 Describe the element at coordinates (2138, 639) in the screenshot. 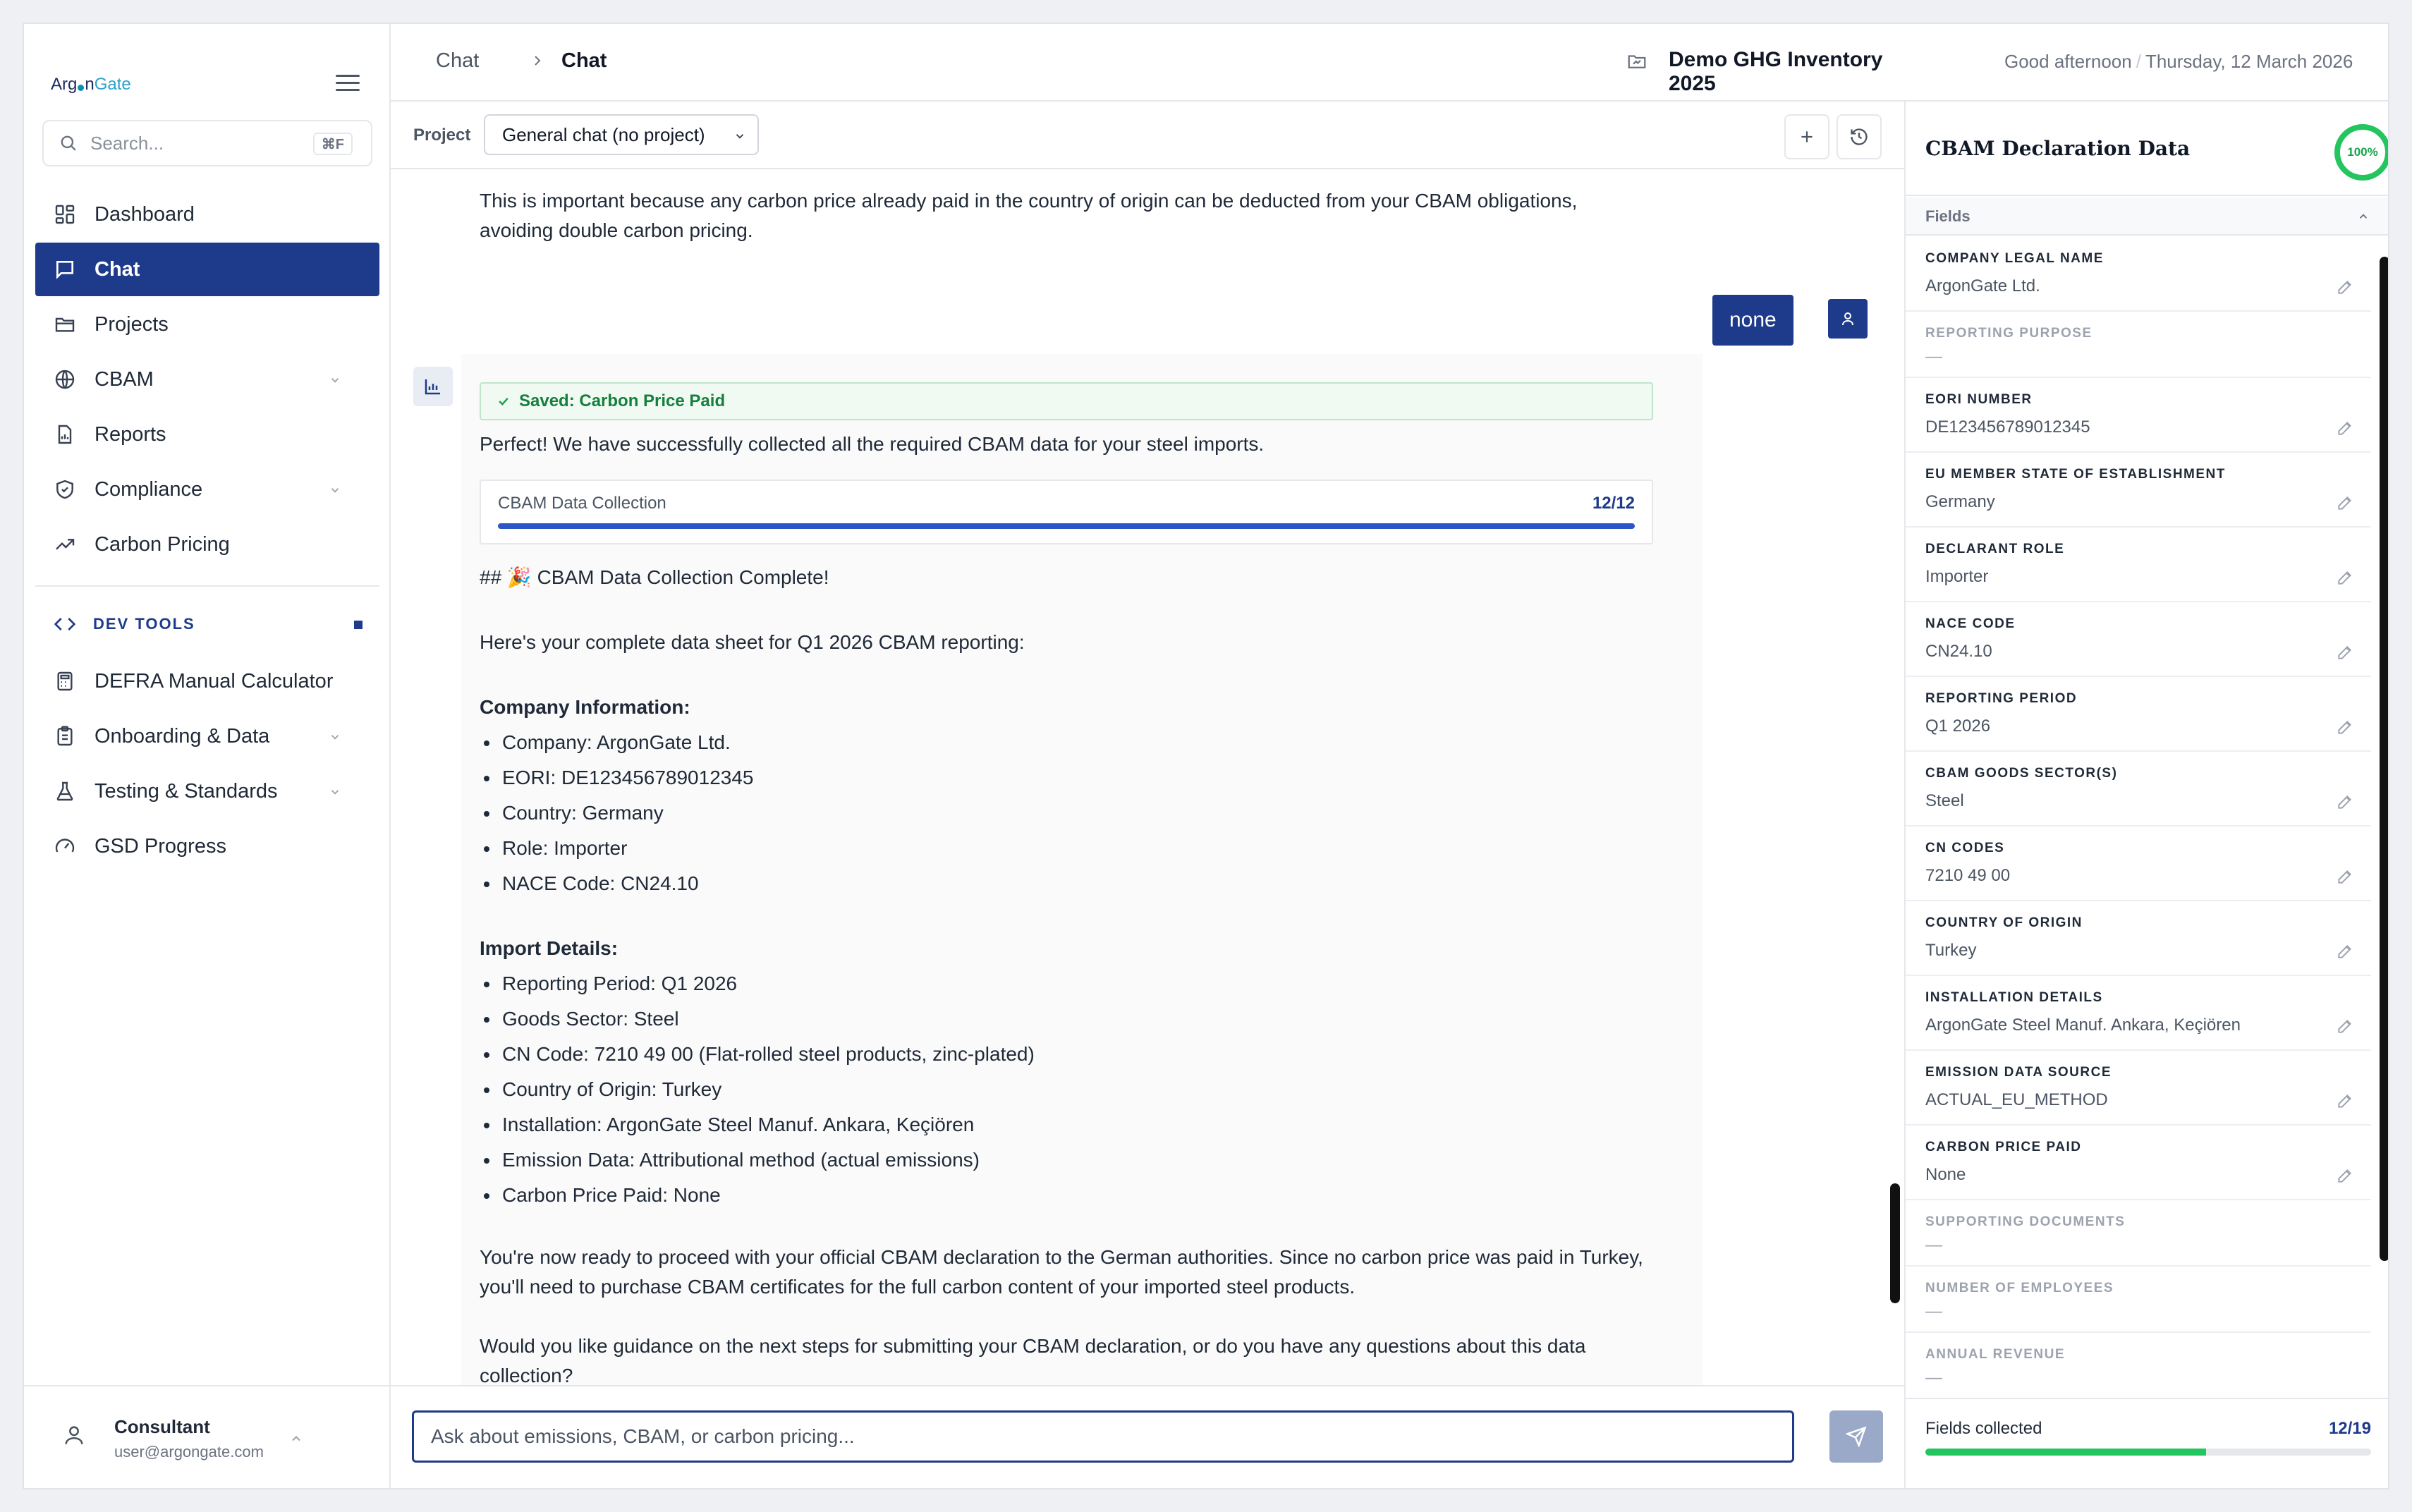

I see `field-row: NACE CODE CN24.10` at that location.